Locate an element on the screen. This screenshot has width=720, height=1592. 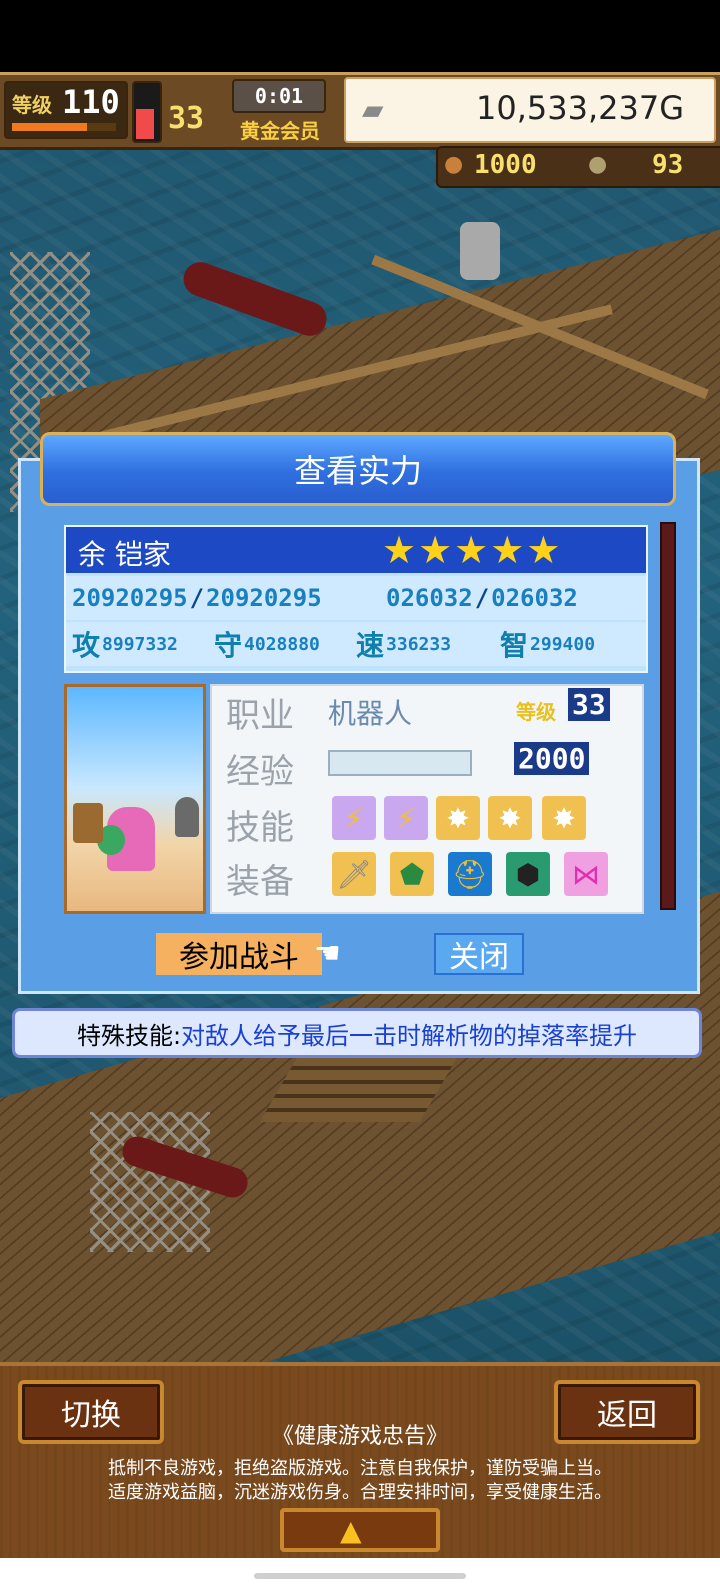
barrel is located at coordinates (88, 823).